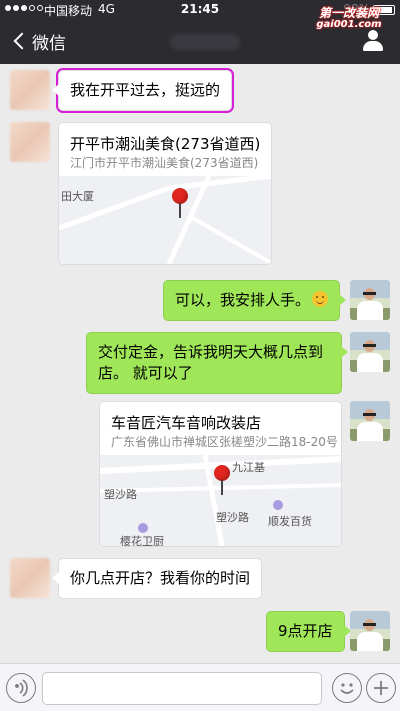  I want to click on watermark-title: 第一改装网, so click(348, 13).